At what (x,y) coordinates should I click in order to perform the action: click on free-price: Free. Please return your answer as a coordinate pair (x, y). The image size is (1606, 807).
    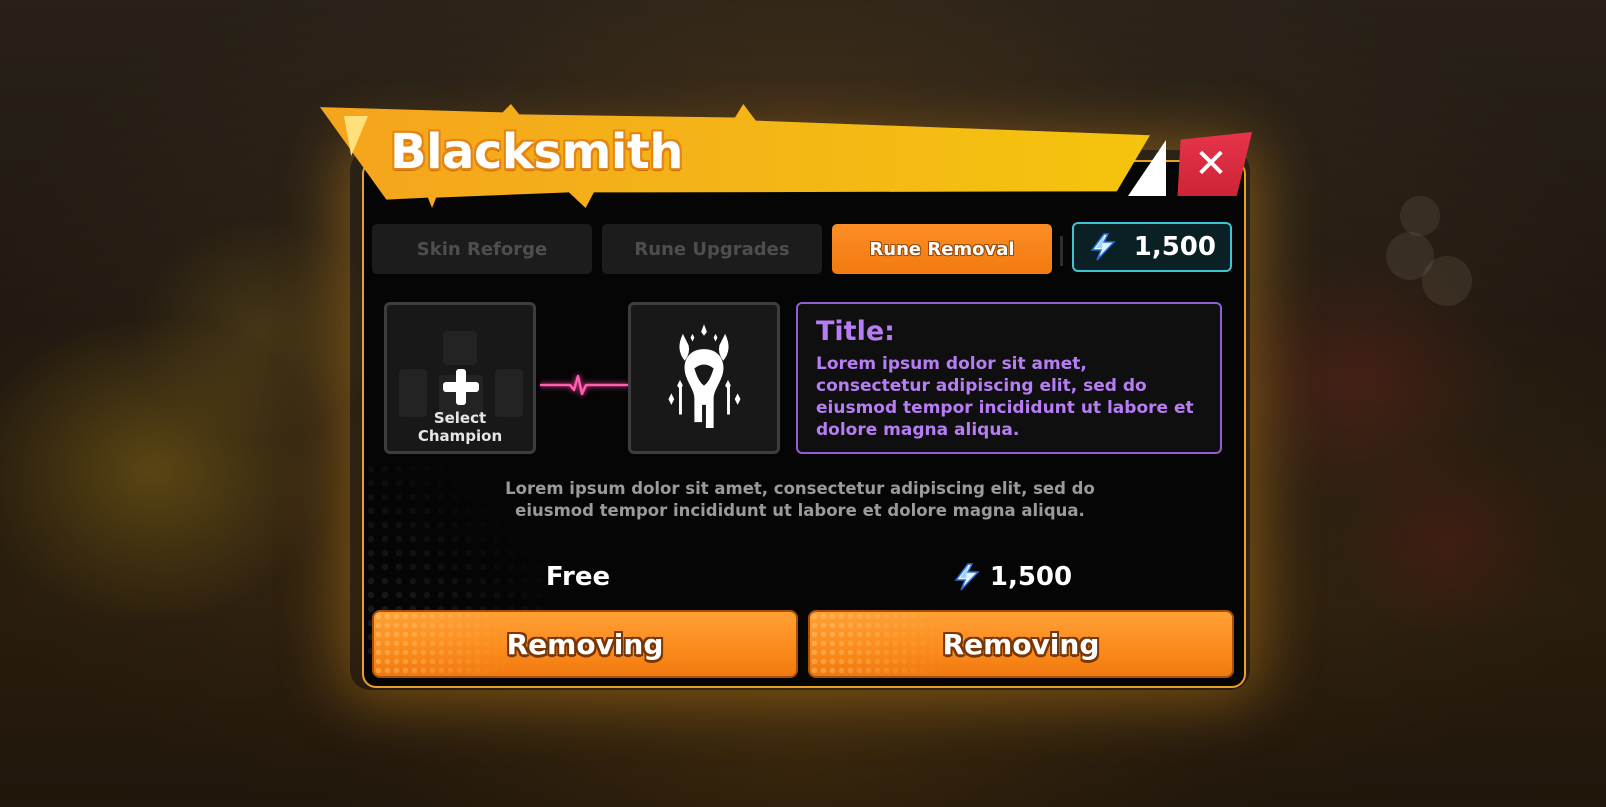
    Looking at the image, I should click on (578, 577).